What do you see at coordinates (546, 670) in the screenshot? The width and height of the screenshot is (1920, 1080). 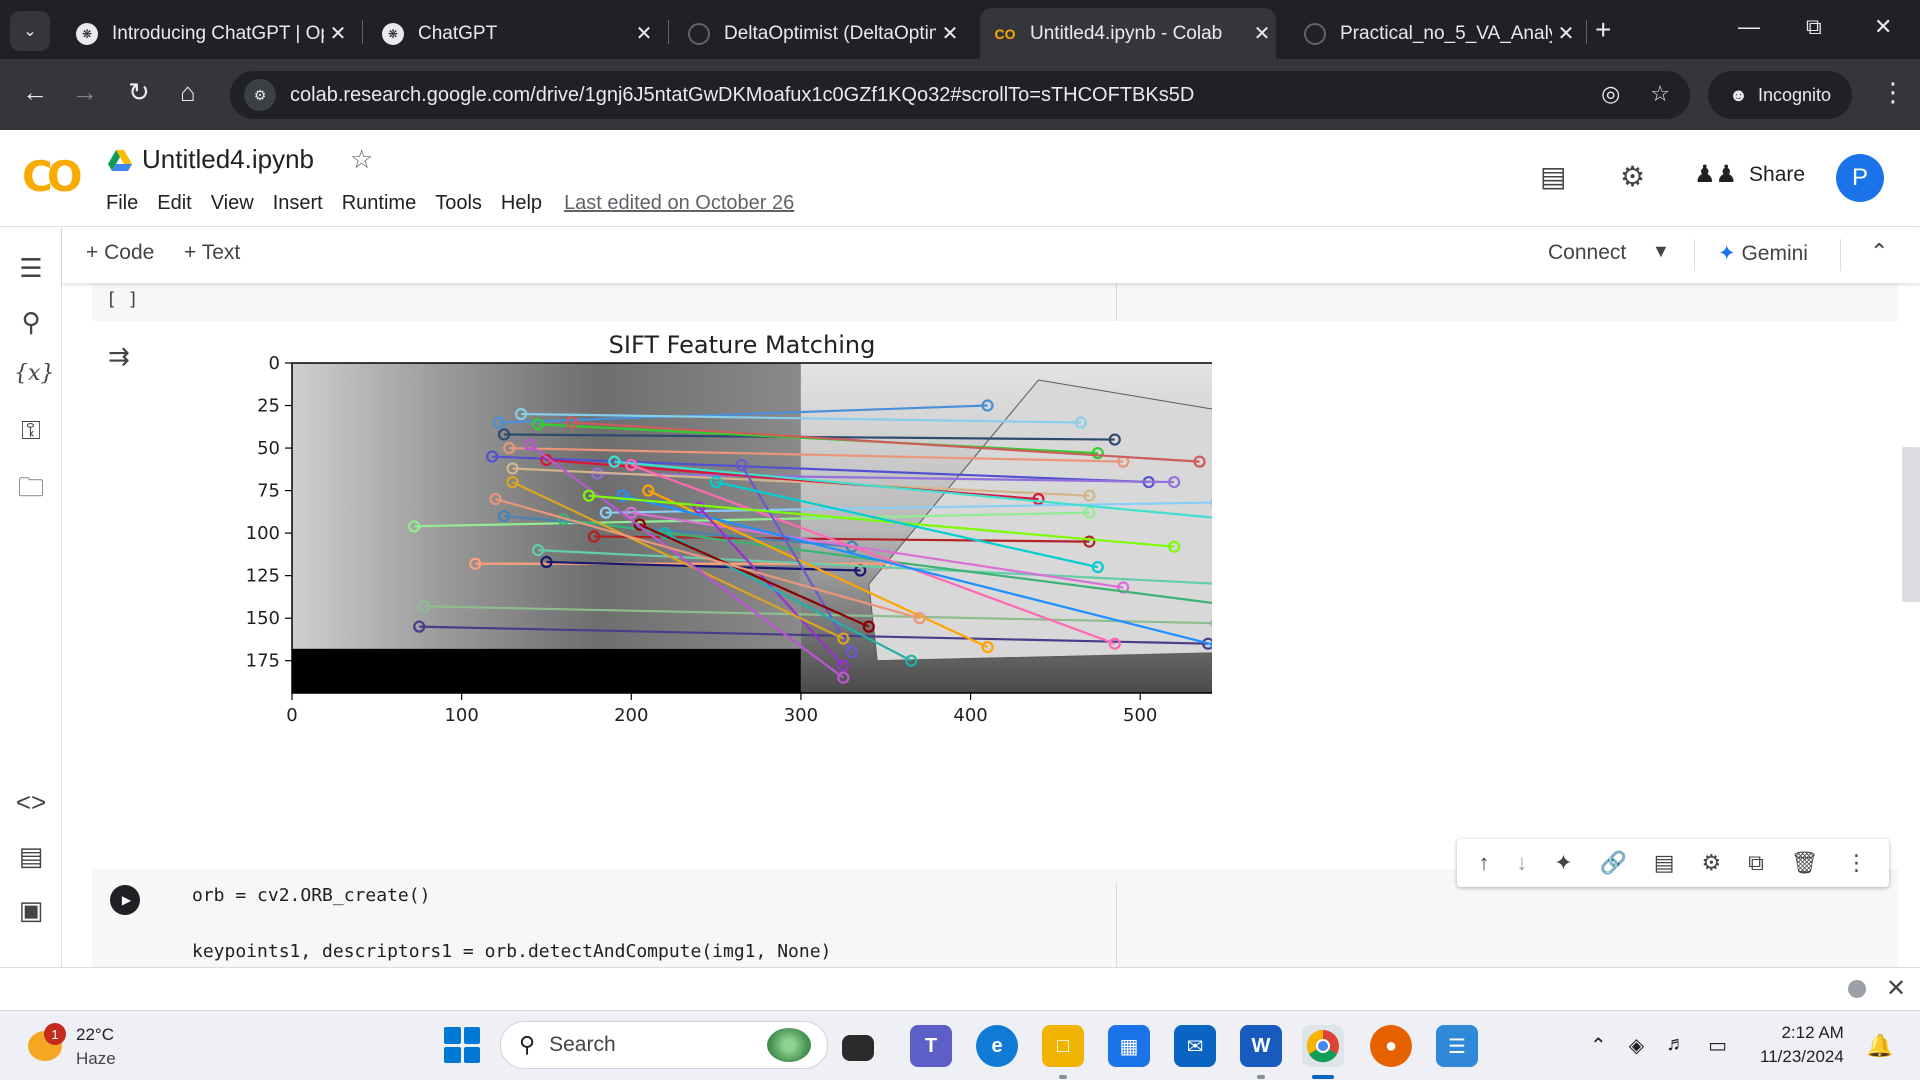 I see `left-image-padding` at bounding box center [546, 670].